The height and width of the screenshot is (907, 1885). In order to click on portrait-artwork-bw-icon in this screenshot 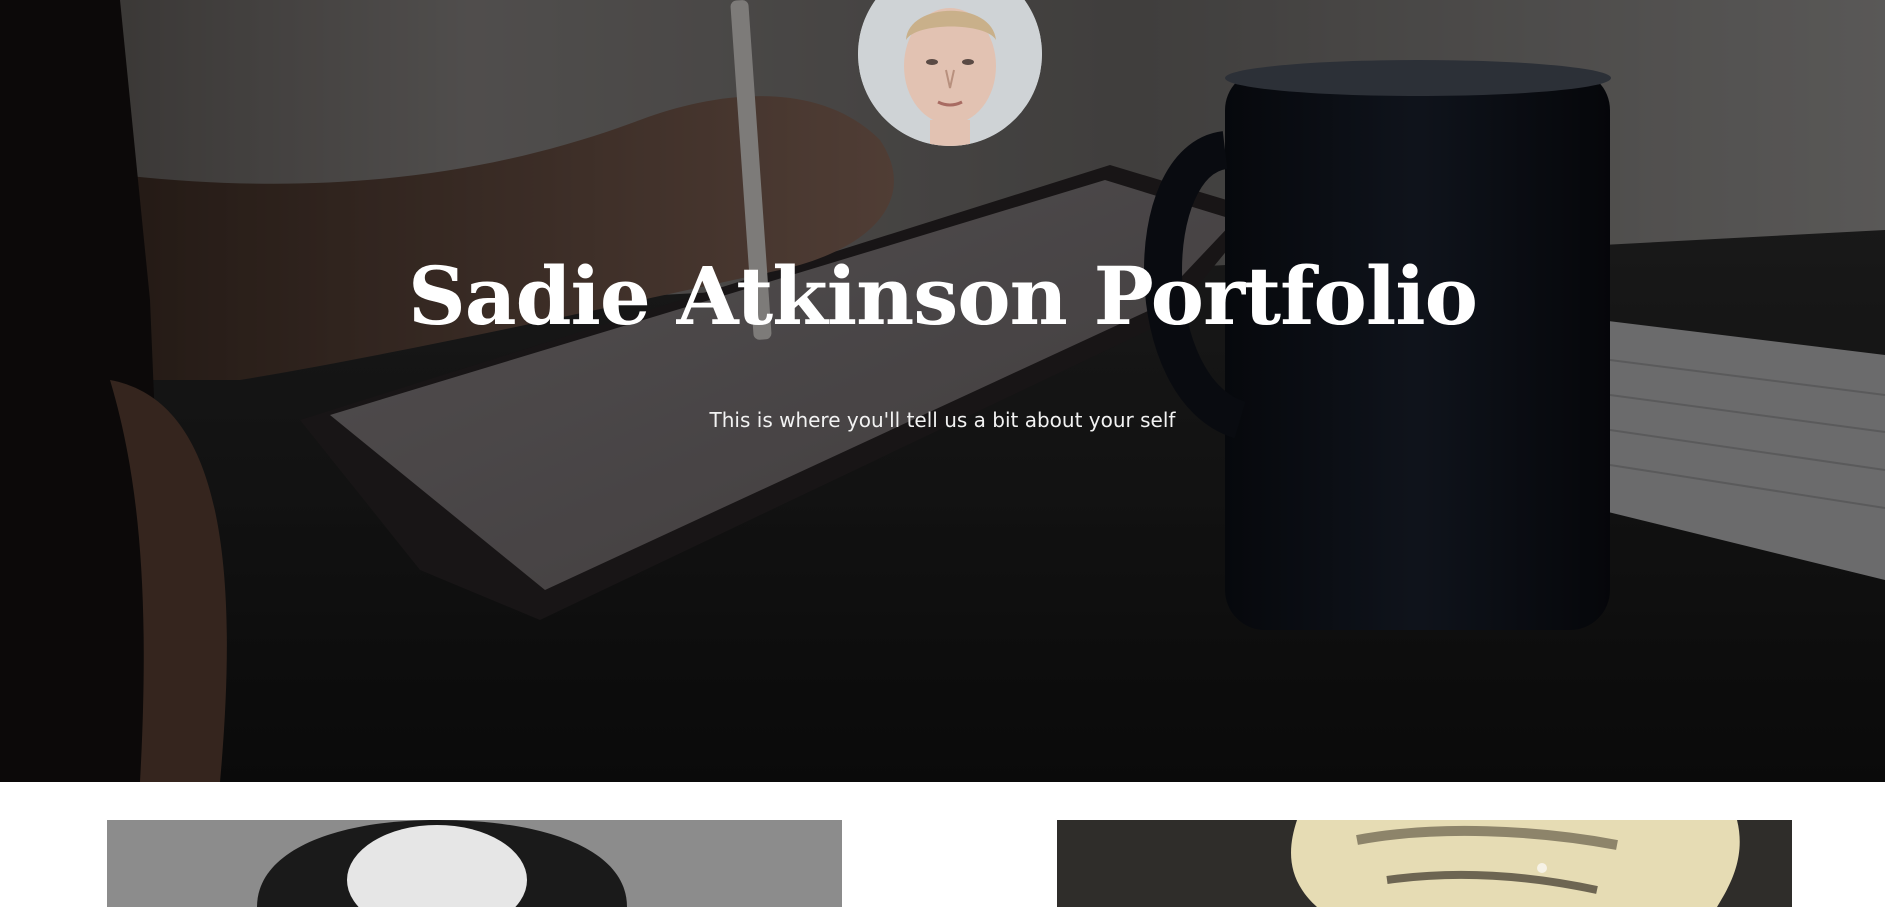, I will do `click(474, 863)`.